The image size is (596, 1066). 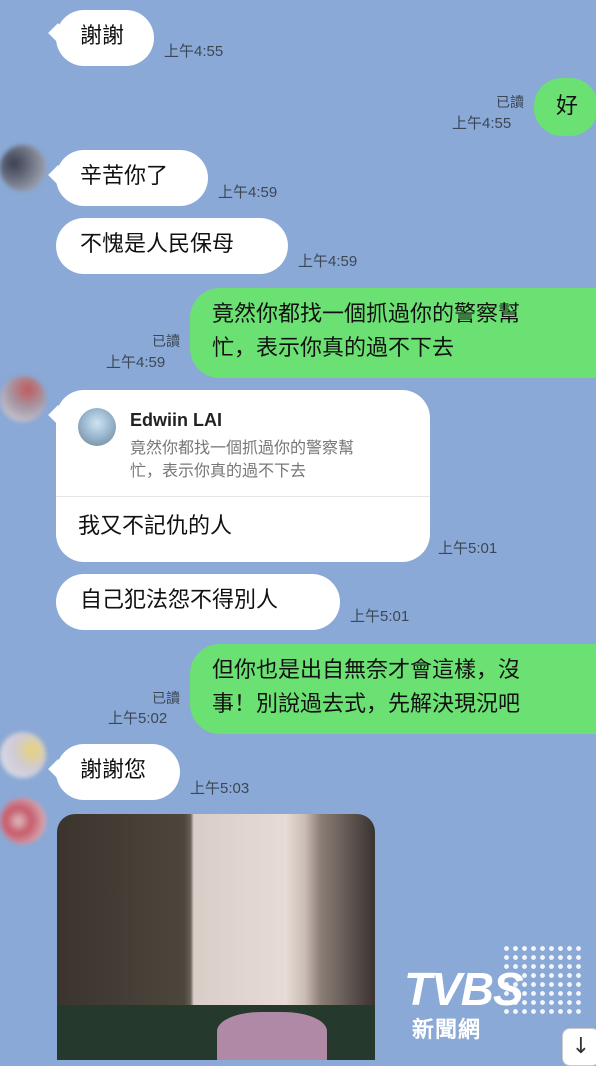 What do you see at coordinates (218, 470) in the screenshot?
I see `quoted-text-line: 忙，表示你真的過不下去` at bounding box center [218, 470].